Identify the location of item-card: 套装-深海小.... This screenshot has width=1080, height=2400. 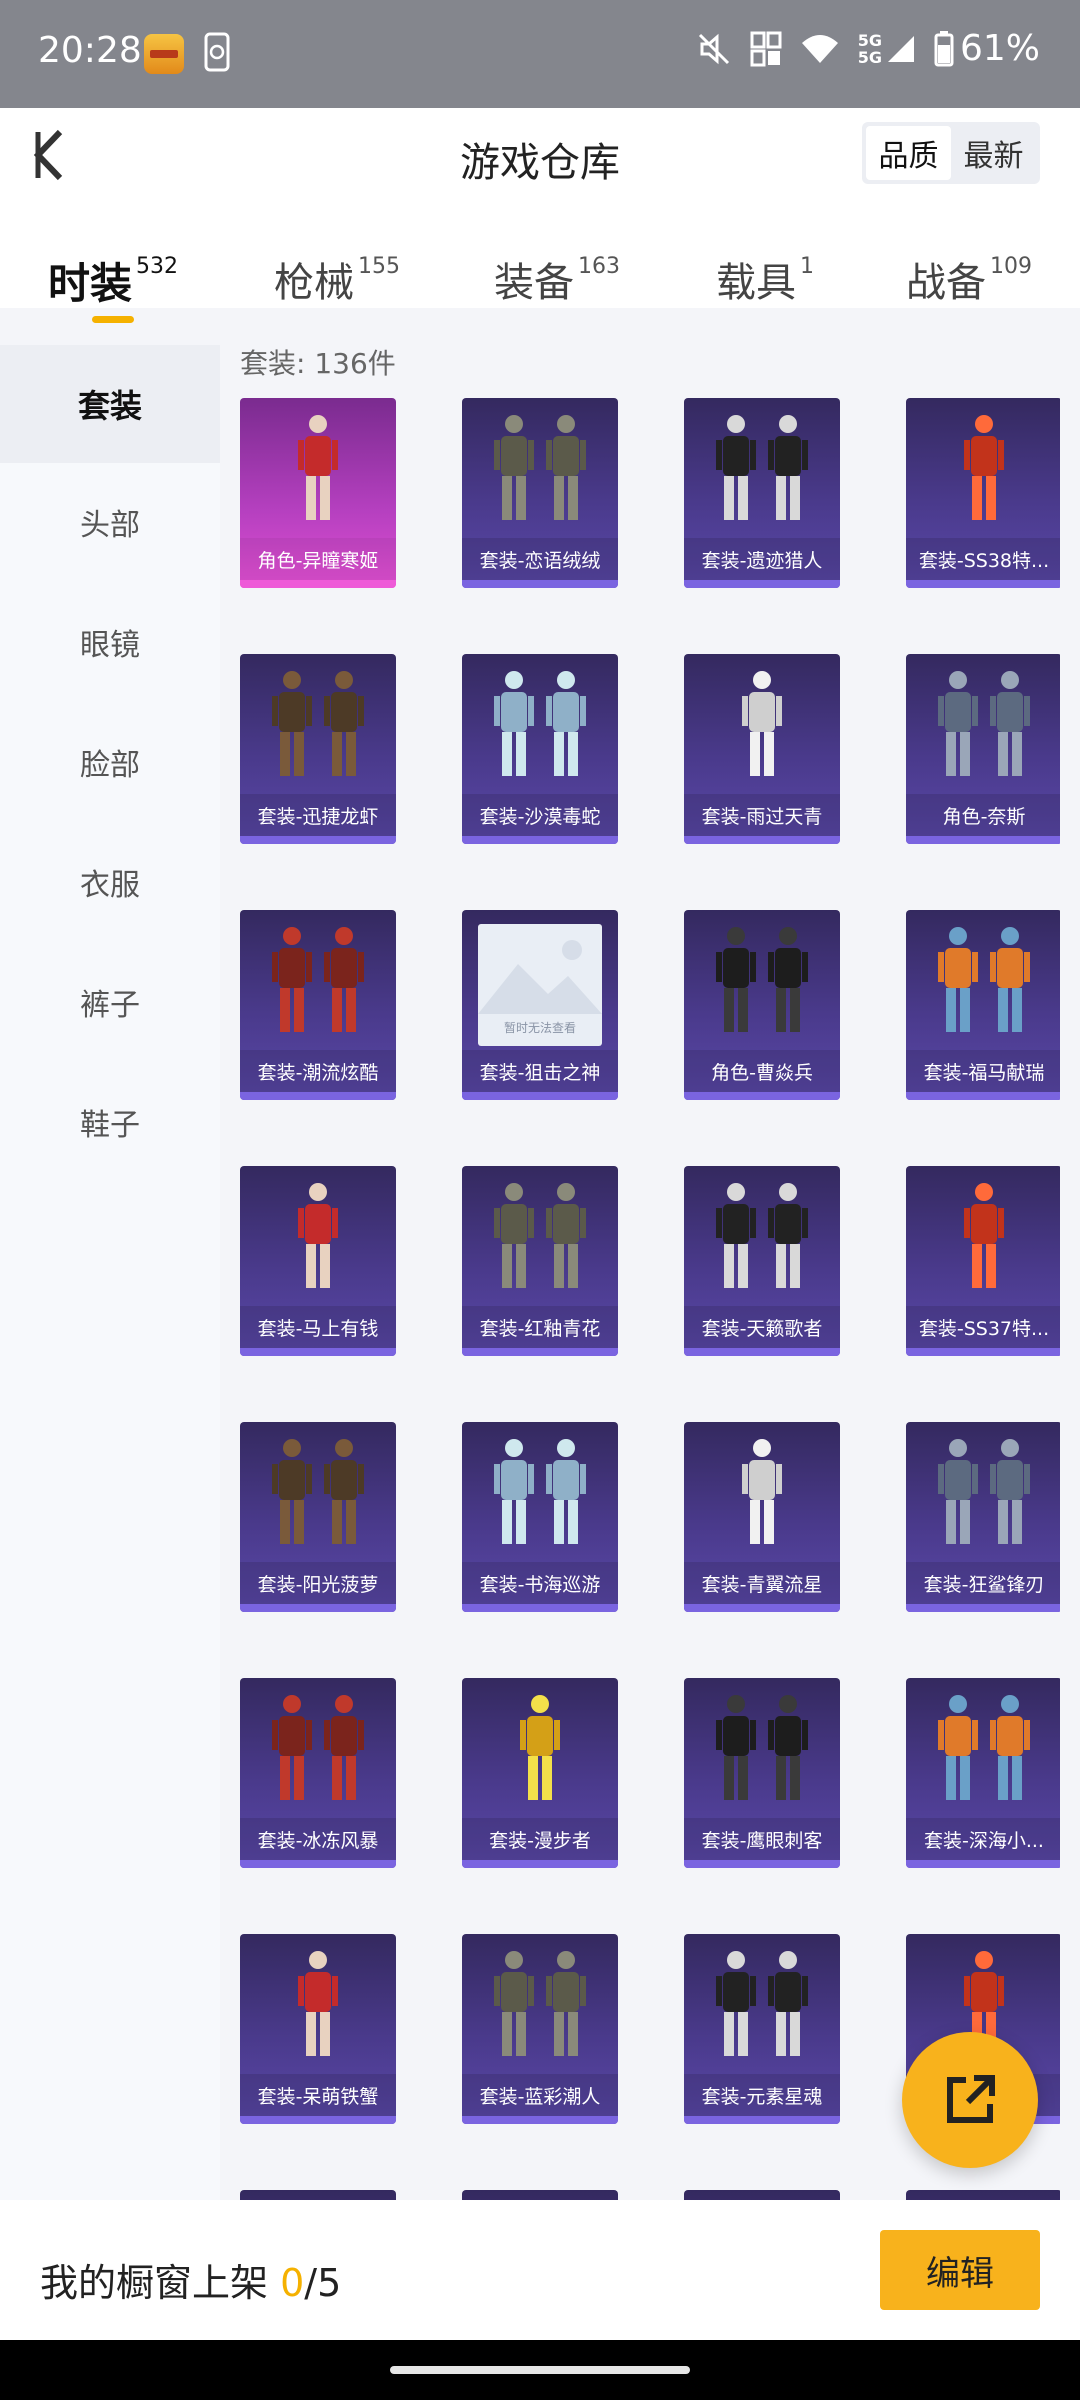
(983, 1773).